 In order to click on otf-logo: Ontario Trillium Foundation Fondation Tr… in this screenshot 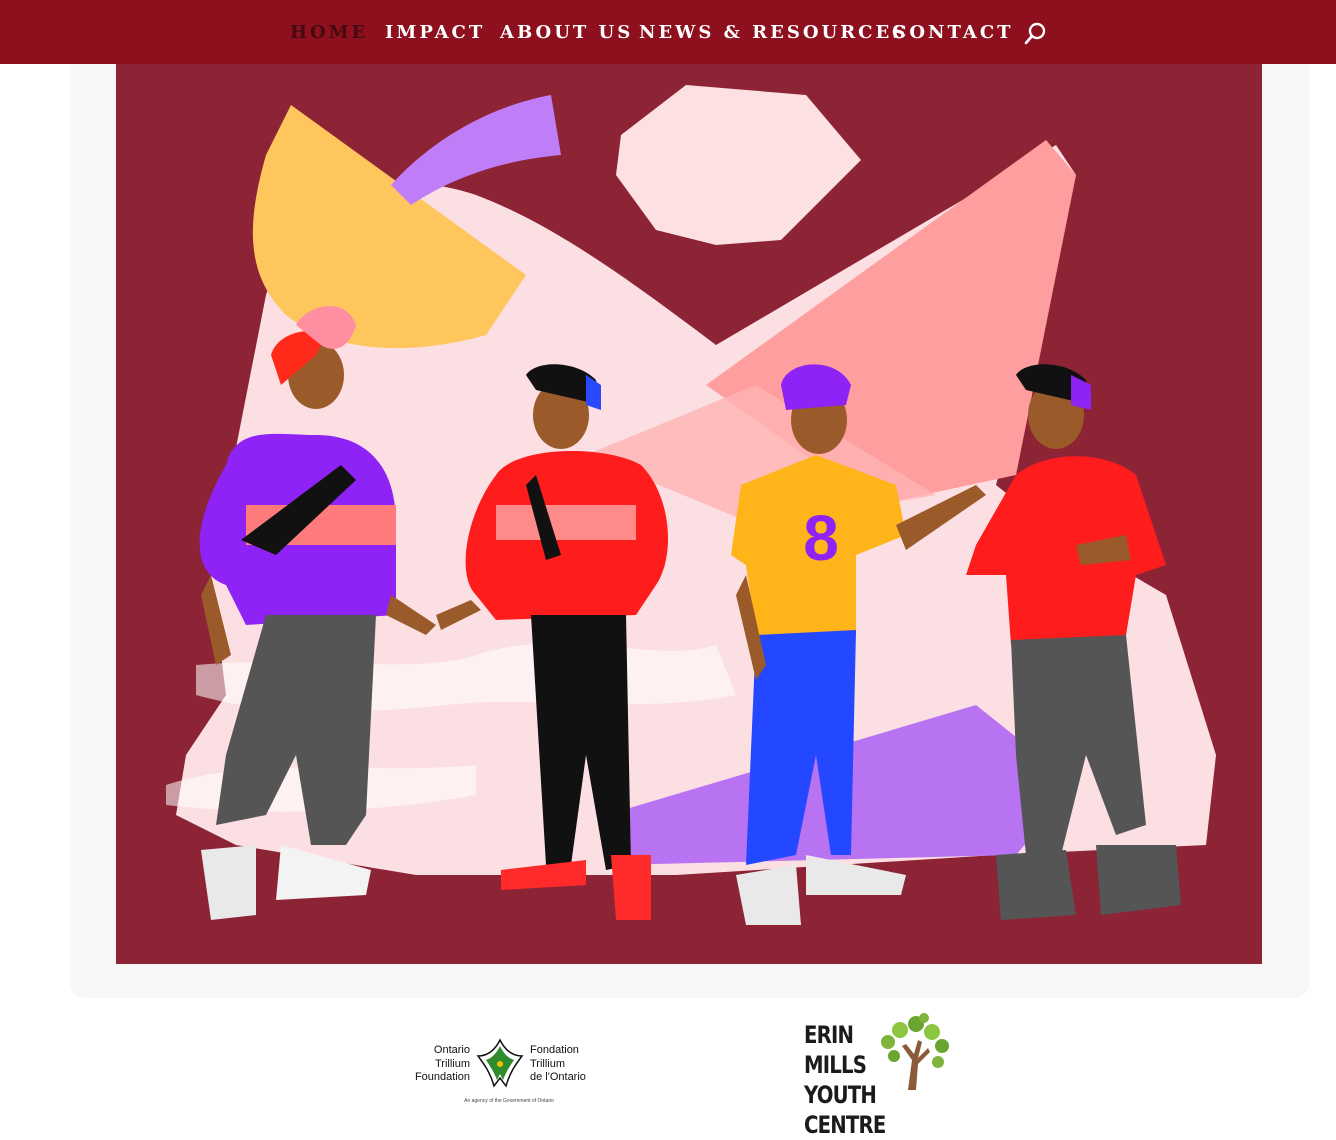, I will do `click(504, 1074)`.